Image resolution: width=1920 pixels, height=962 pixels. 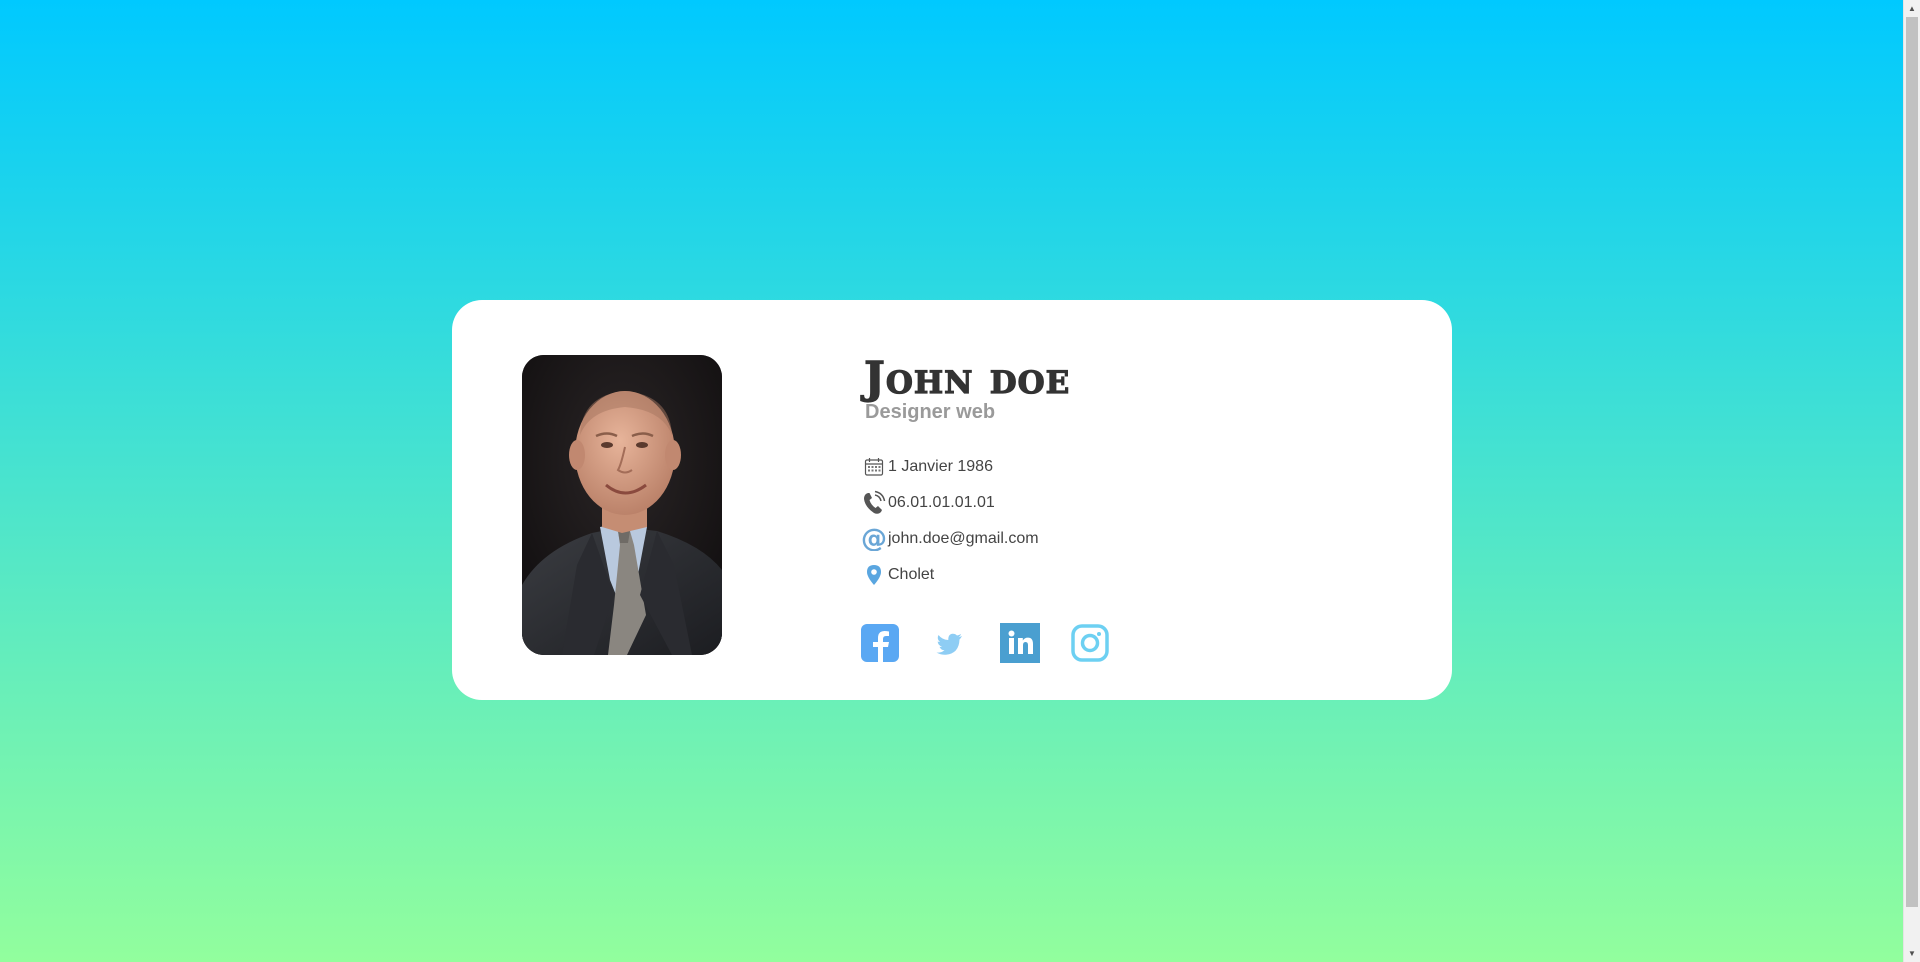 I want to click on calendar-icon, so click(x=874, y=467).